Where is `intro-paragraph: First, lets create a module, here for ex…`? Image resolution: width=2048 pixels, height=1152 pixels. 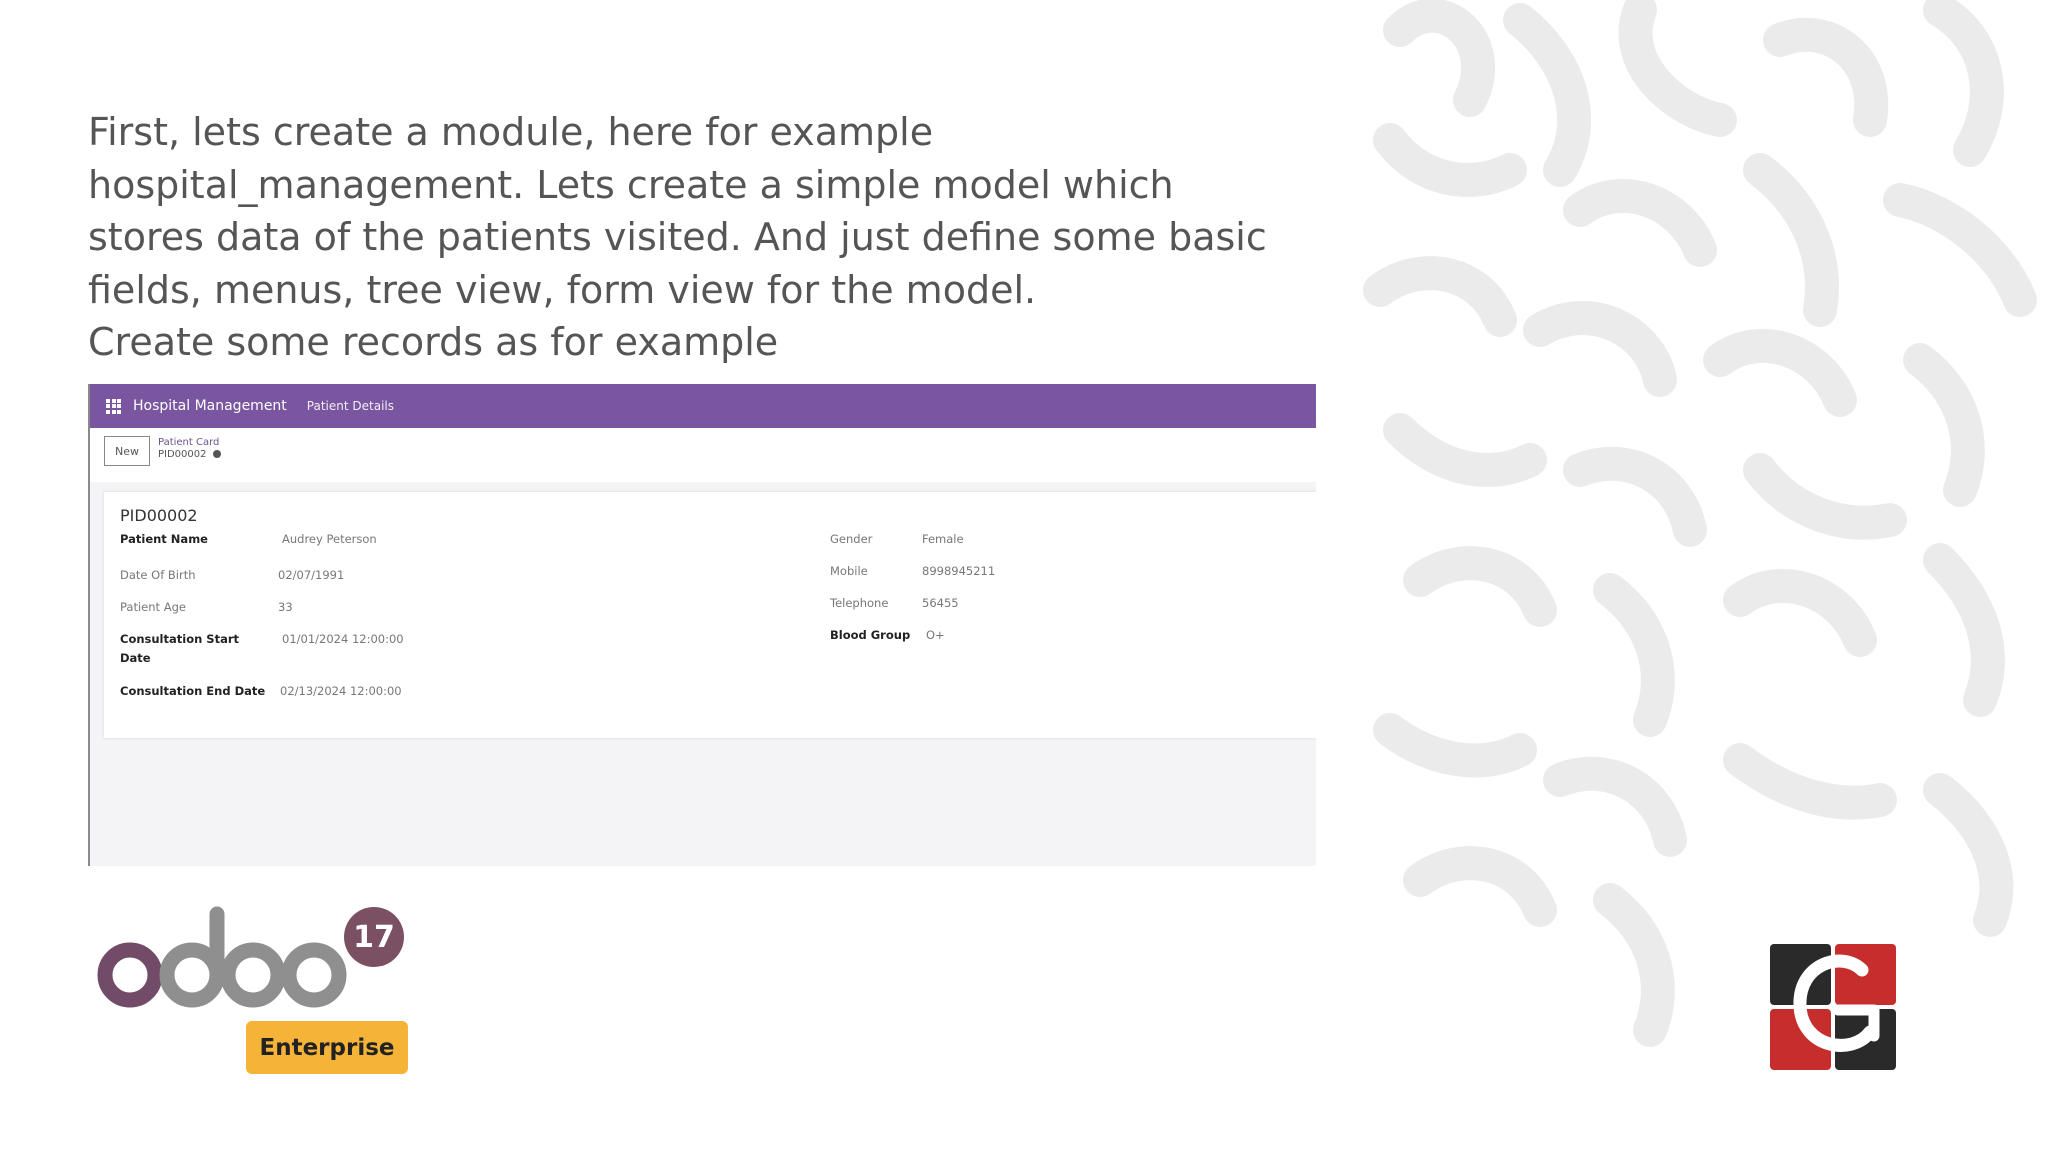
intro-paragraph: First, lets create a module, here for ex… is located at coordinates (688, 237).